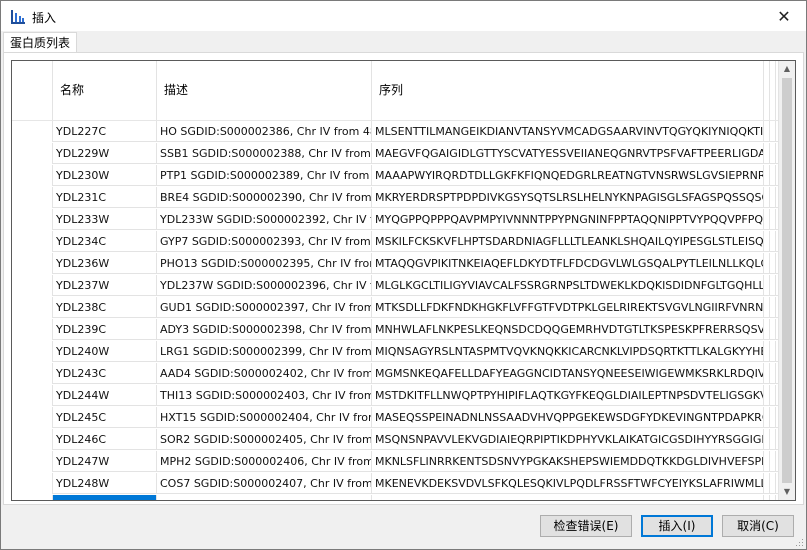 The width and height of the screenshot is (807, 550). What do you see at coordinates (105, 197) in the screenshot?
I see `cell-name: YDL231C` at bounding box center [105, 197].